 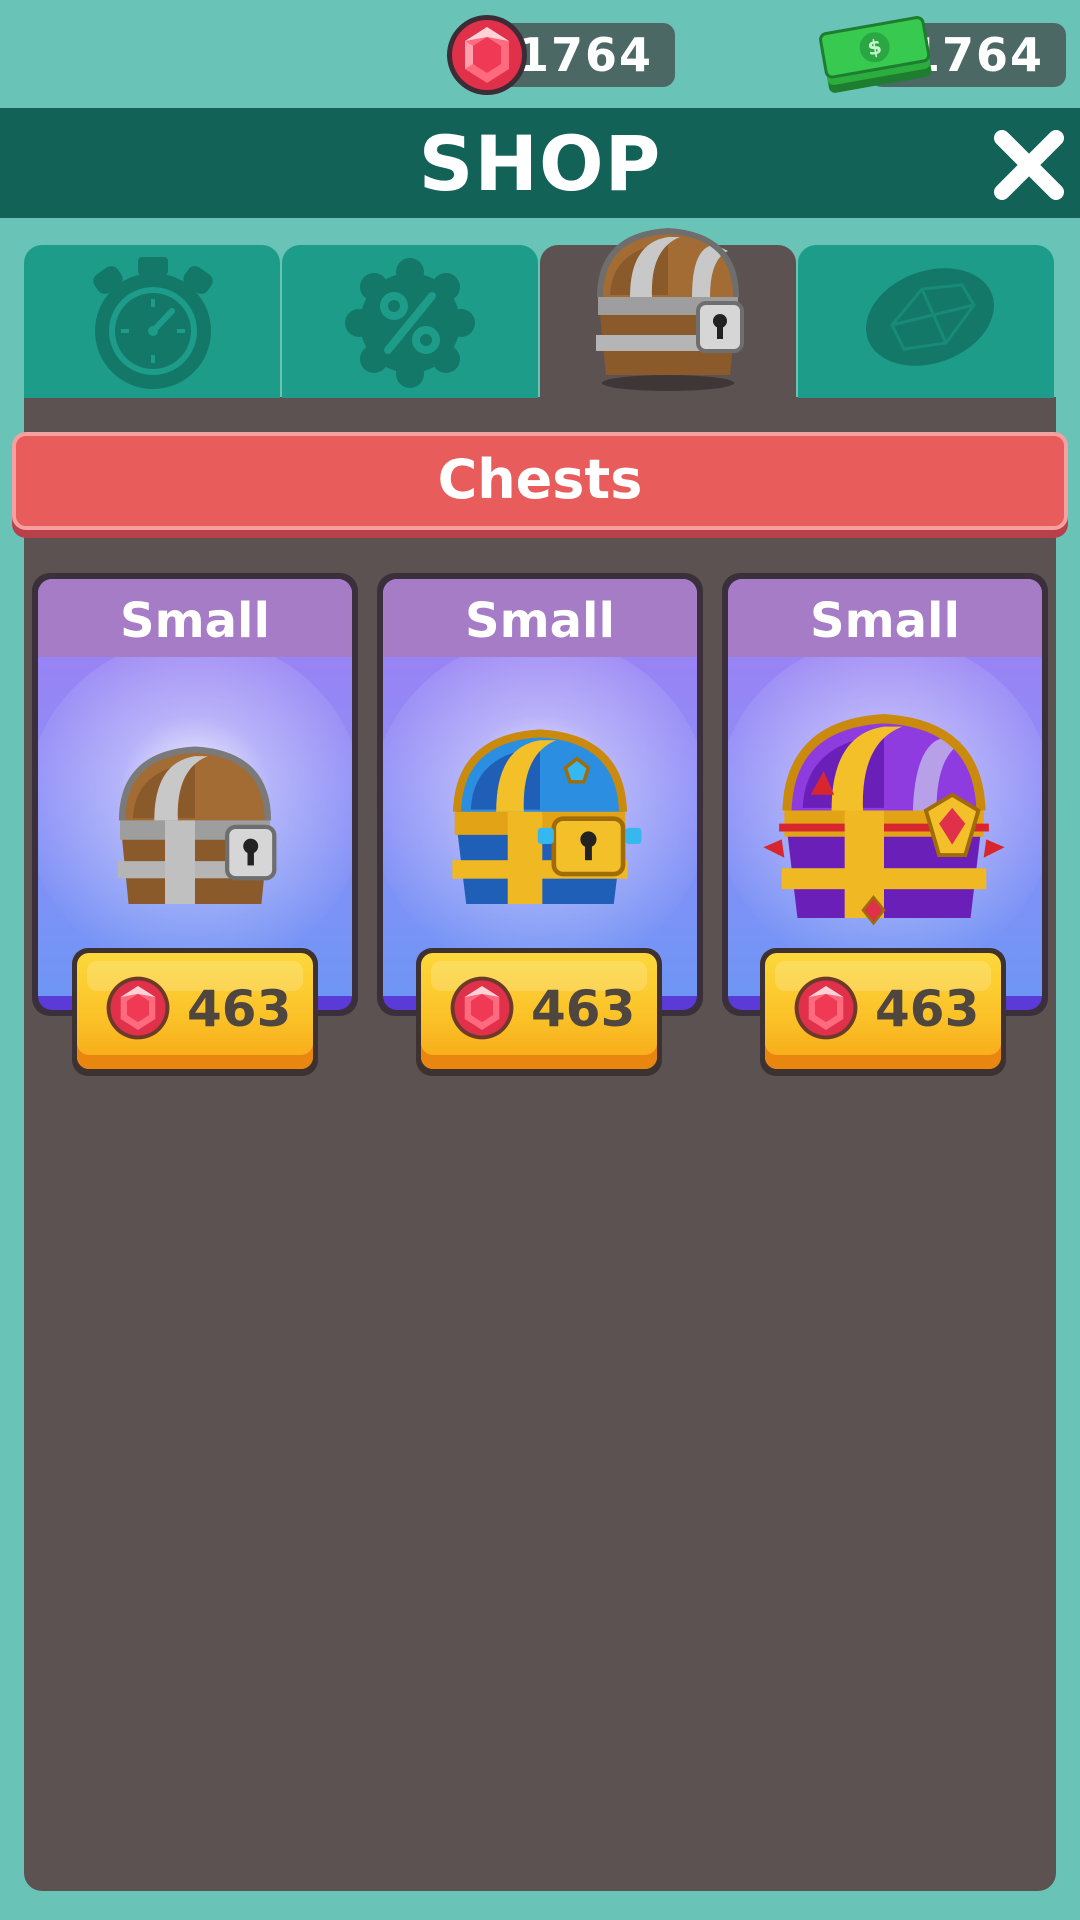 I want to click on page-title: SHOP, so click(x=540, y=163).